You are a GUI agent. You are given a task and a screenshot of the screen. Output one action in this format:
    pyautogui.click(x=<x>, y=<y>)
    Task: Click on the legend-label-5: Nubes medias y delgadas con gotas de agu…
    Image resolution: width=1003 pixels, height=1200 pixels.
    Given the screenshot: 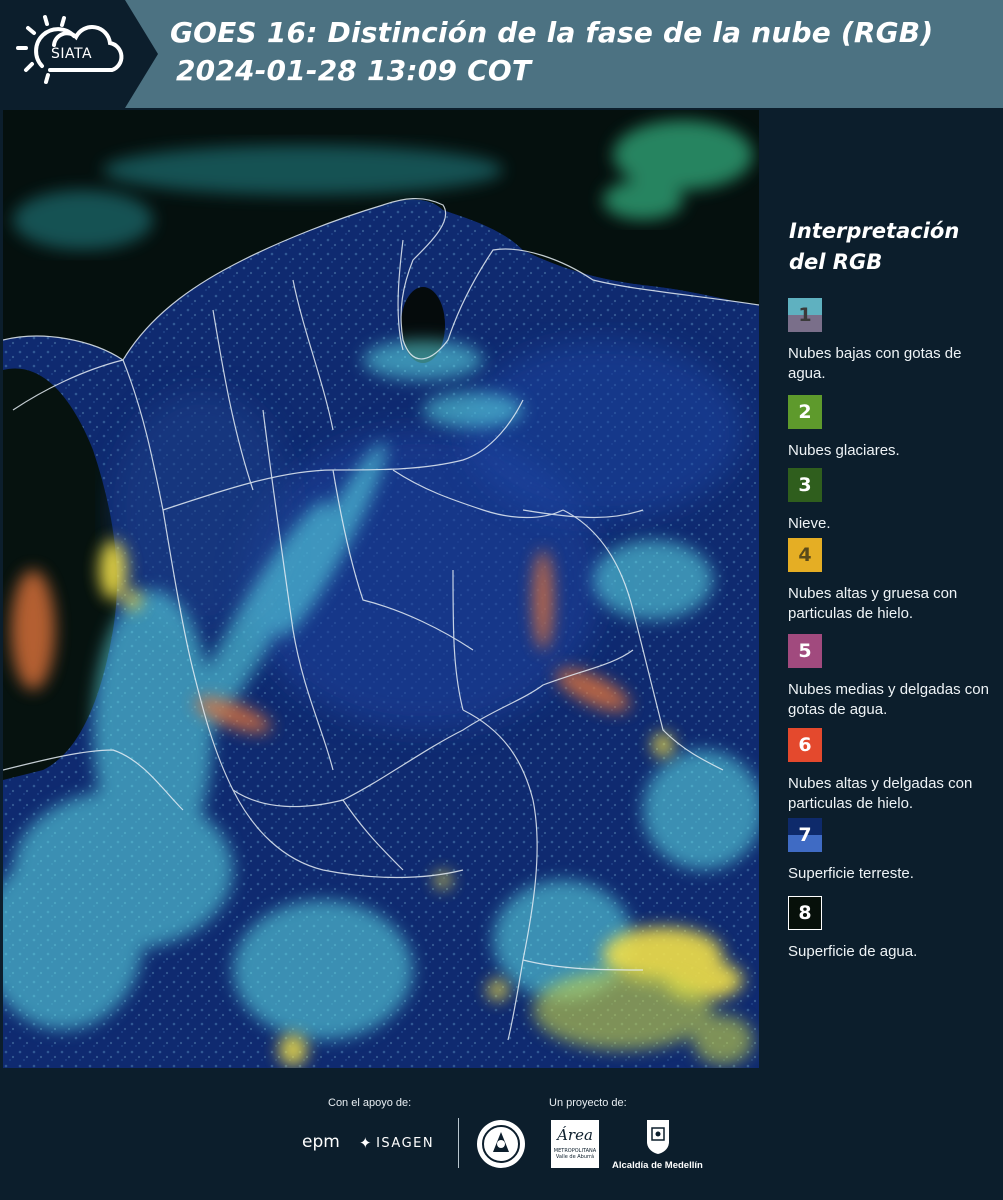 What is the action you would take?
    pyautogui.click(x=888, y=699)
    